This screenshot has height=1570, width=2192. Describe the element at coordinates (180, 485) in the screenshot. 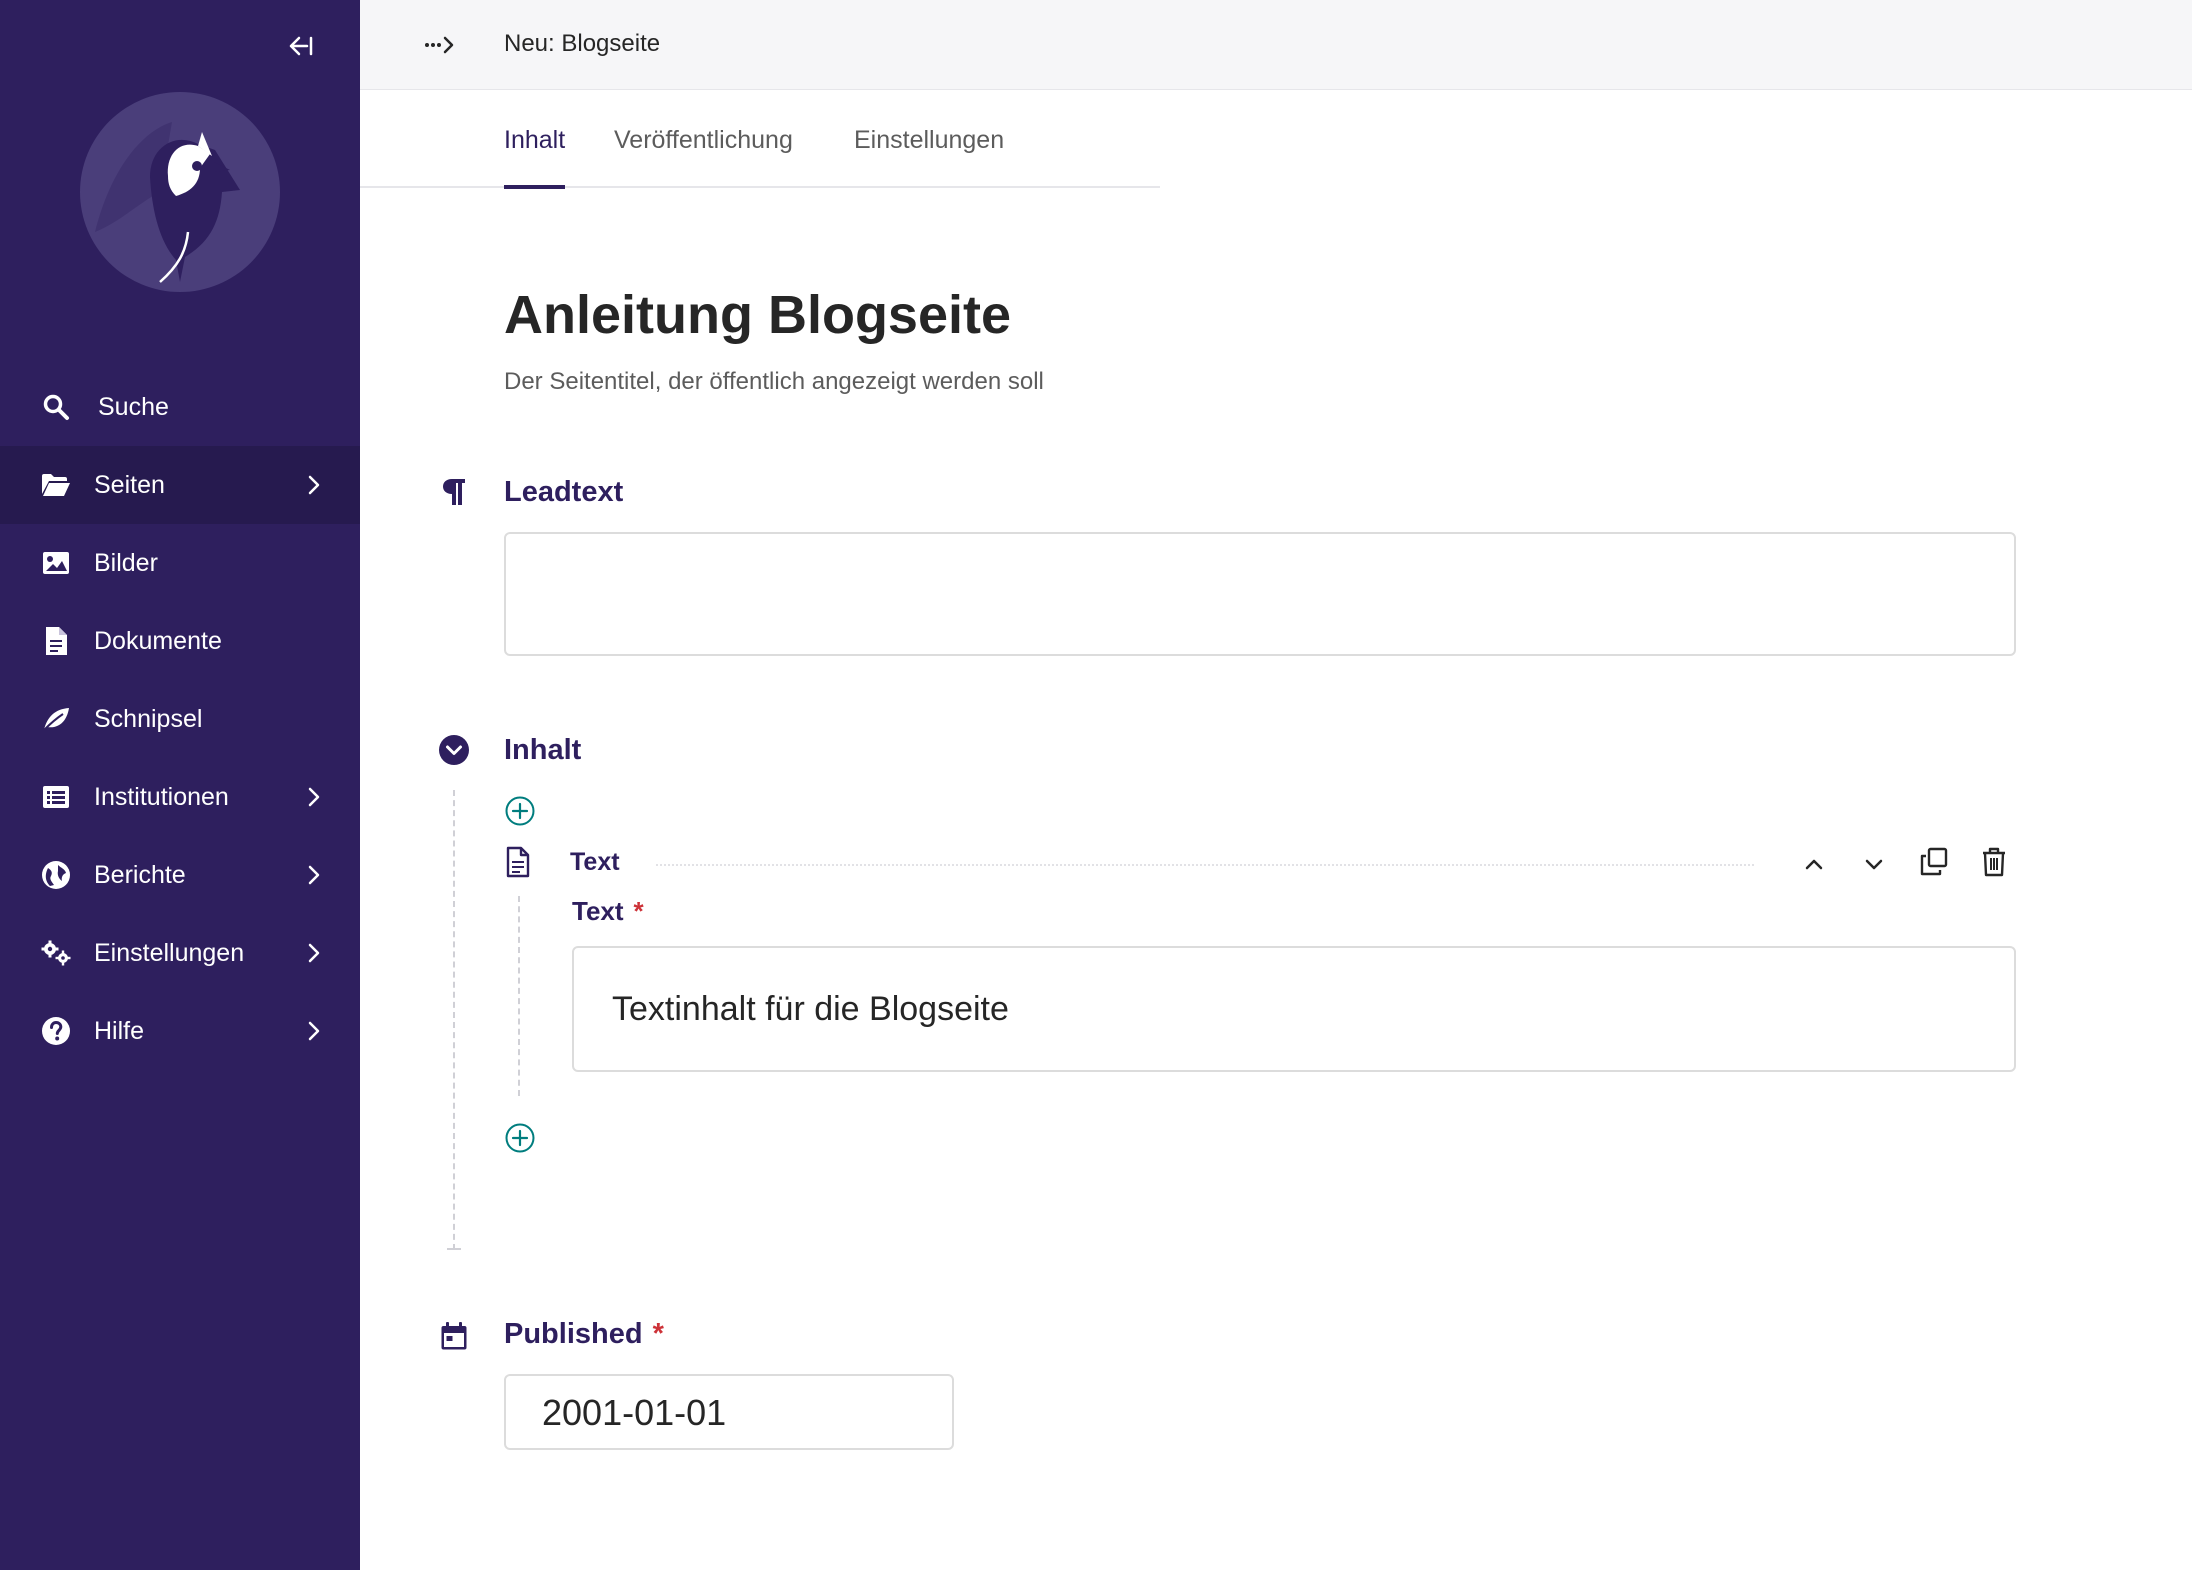

I see `sidebar-item-seiten: Seiten` at that location.